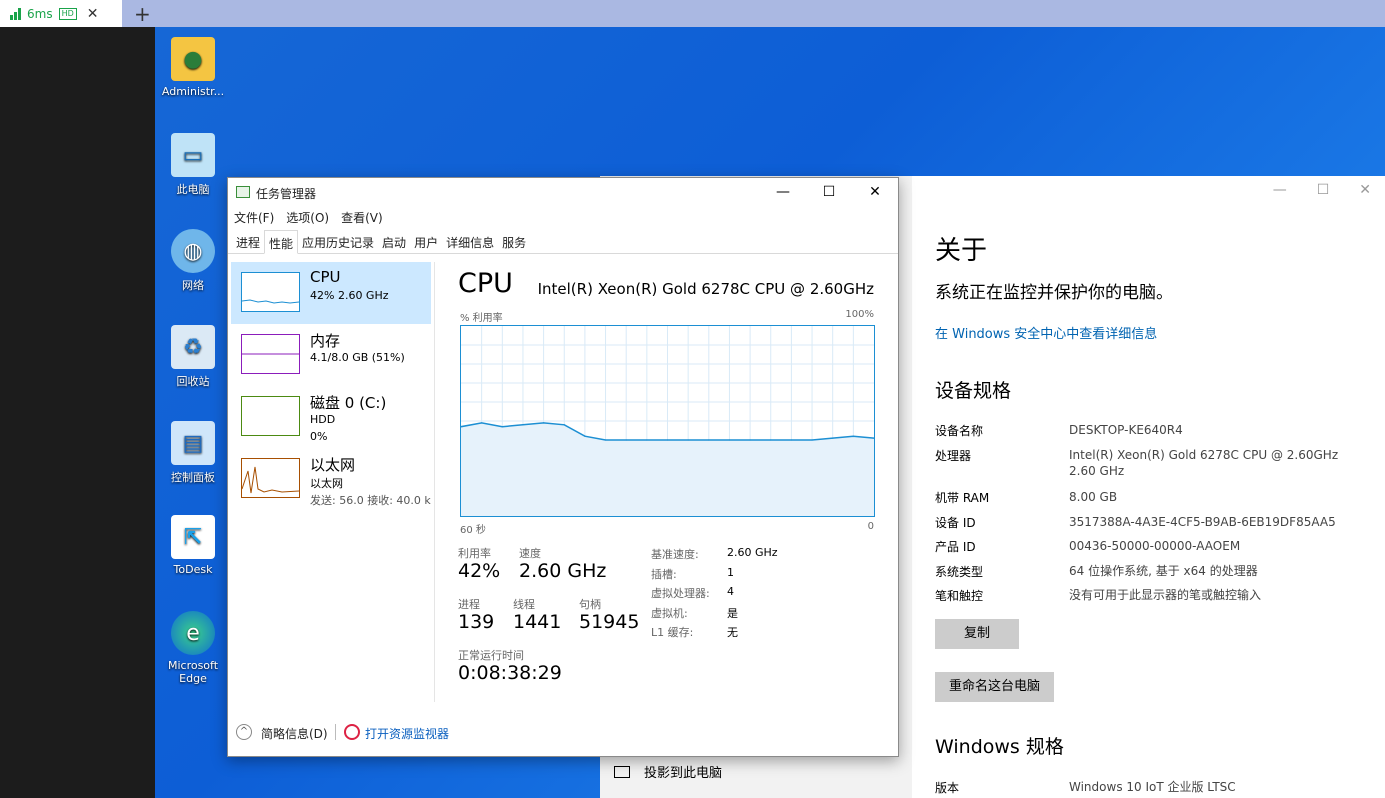 This screenshot has height=798, width=1385. Describe the element at coordinates (563, 736) in the screenshot. I see `task-manager-footer: ^ 简略信息(D) 打开资源监视器` at that location.